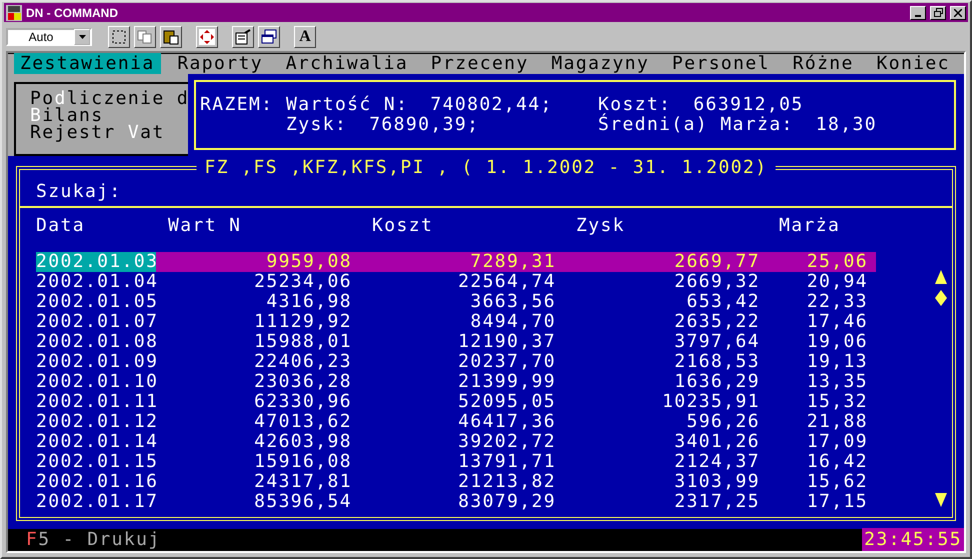  I want to click on column-header: Data, so click(60, 225).